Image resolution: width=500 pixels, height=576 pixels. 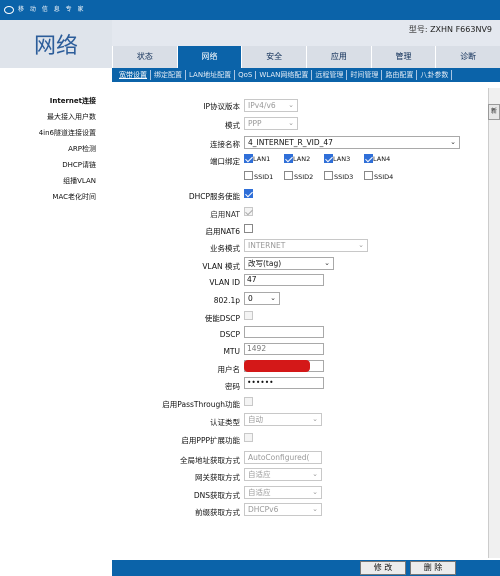 I want to click on lan1-checkbox, so click(x=248, y=158).